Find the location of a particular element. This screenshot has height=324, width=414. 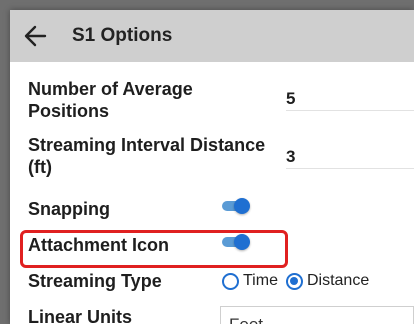

streaming-type-radio-group: Time Distance is located at coordinates (295, 281).